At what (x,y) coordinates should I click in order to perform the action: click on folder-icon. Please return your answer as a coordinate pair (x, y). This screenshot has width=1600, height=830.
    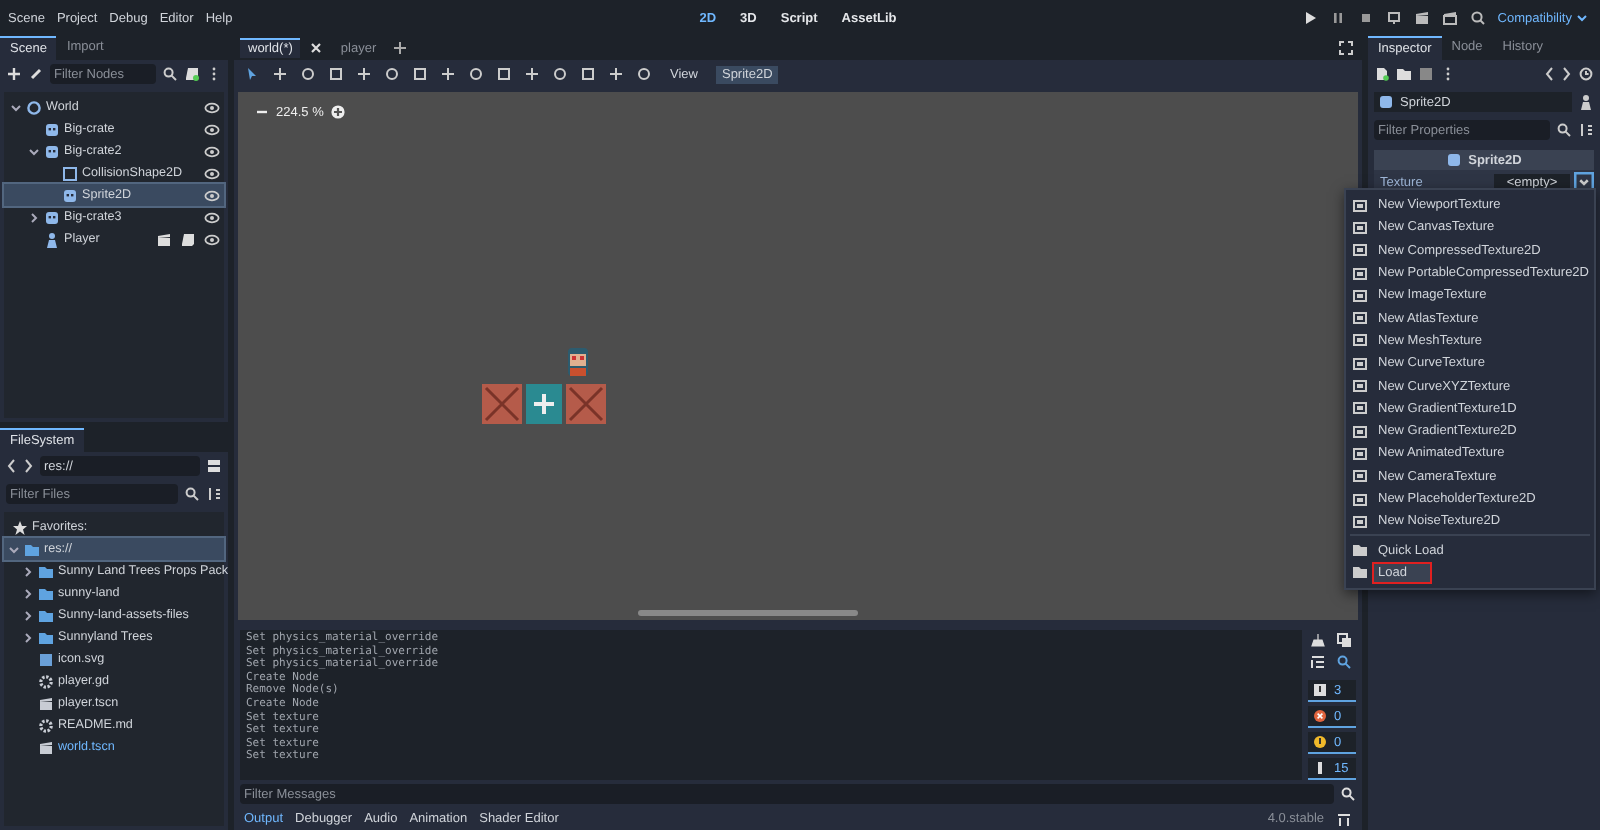
    Looking at the image, I should click on (1404, 74).